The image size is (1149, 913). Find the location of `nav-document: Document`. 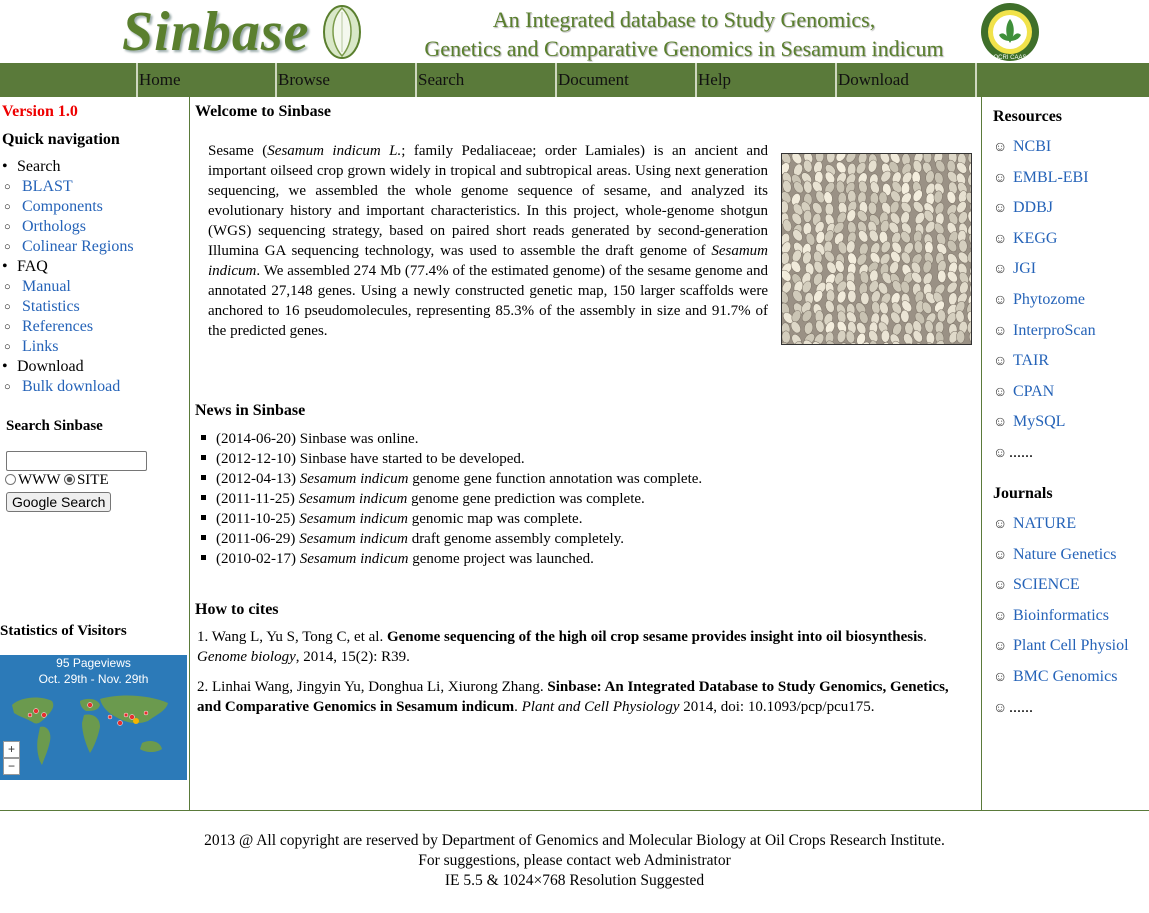

nav-document: Document is located at coordinates (623, 80).